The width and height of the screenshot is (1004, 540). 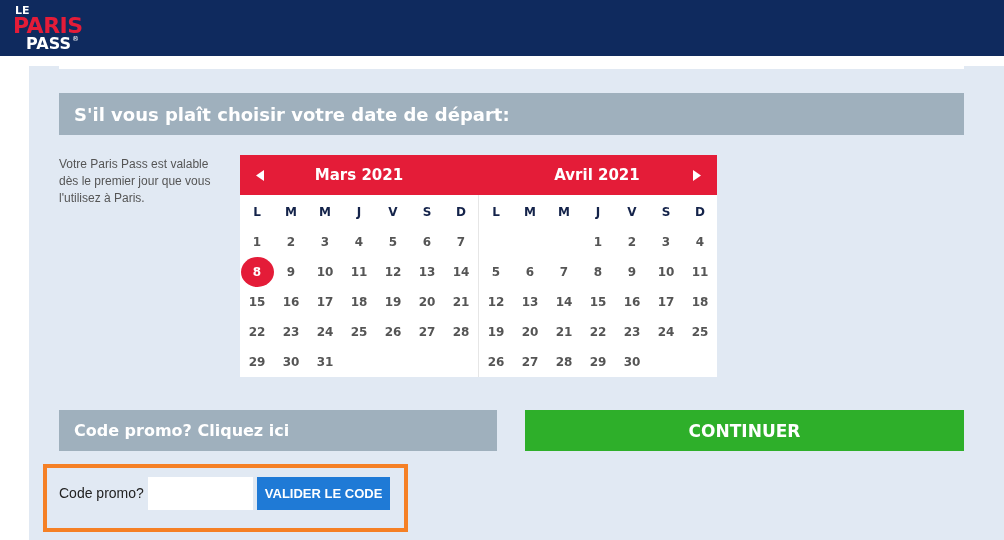 I want to click on next-icon, so click(x=697, y=175).